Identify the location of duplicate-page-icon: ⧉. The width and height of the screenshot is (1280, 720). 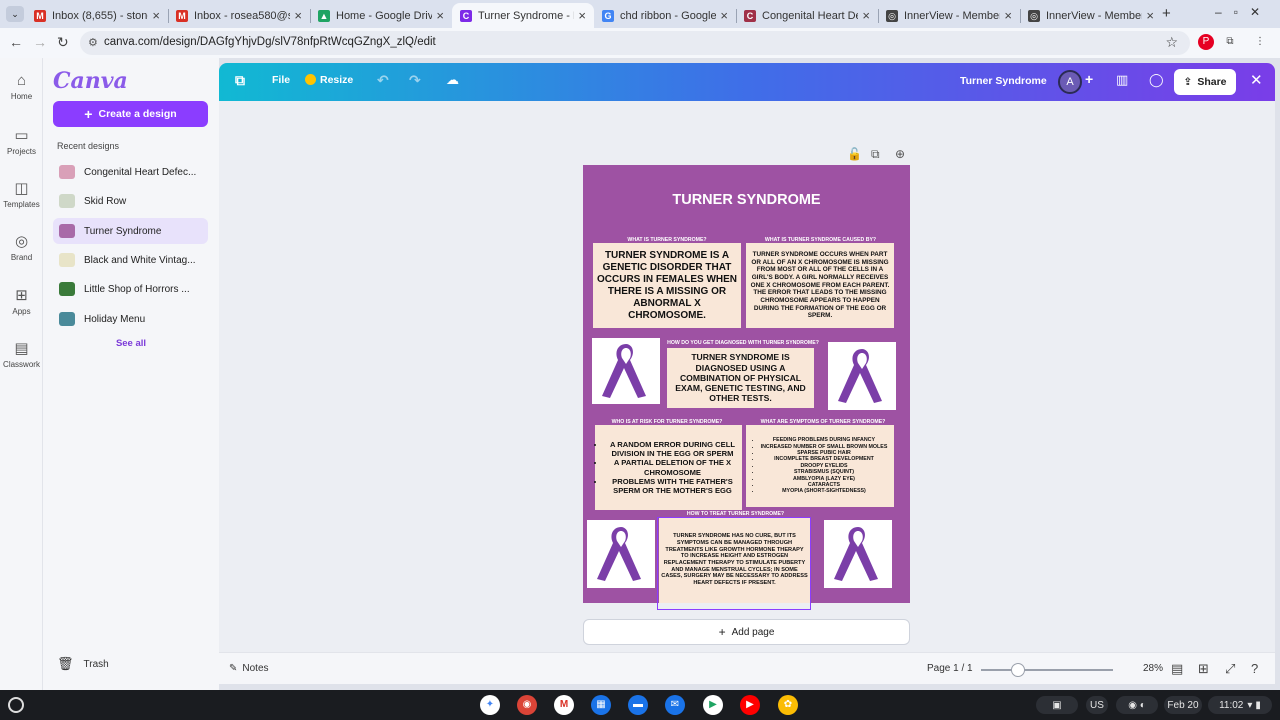
(875, 154).